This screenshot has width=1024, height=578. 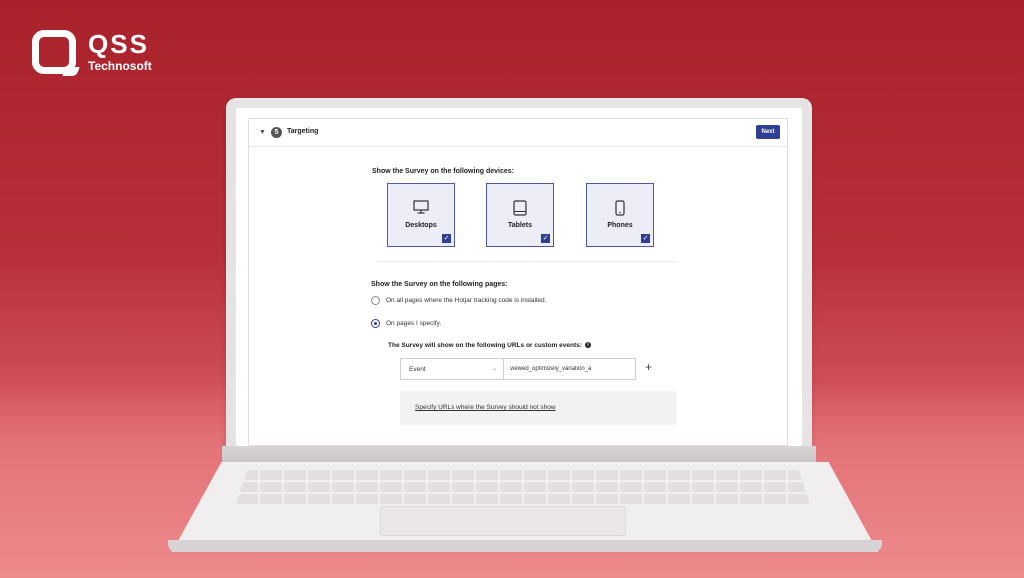 What do you see at coordinates (375, 300) in the screenshot?
I see `radio-all-pages` at bounding box center [375, 300].